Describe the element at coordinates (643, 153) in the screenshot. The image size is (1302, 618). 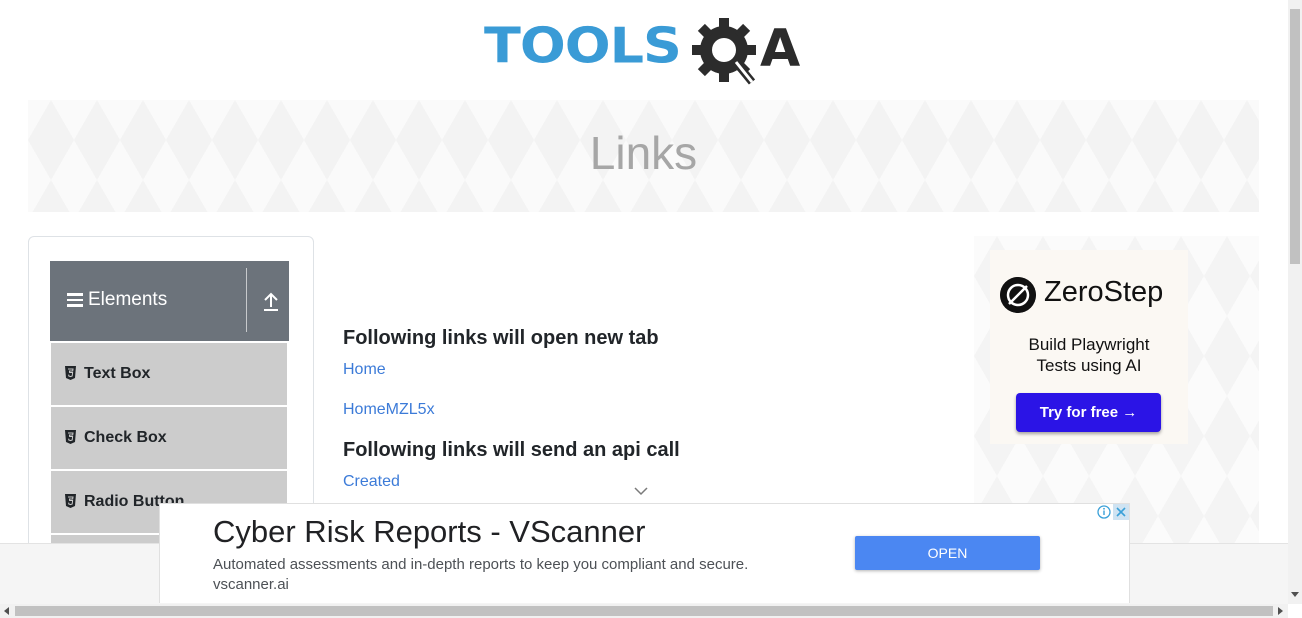
I see `page-title: Links` at that location.